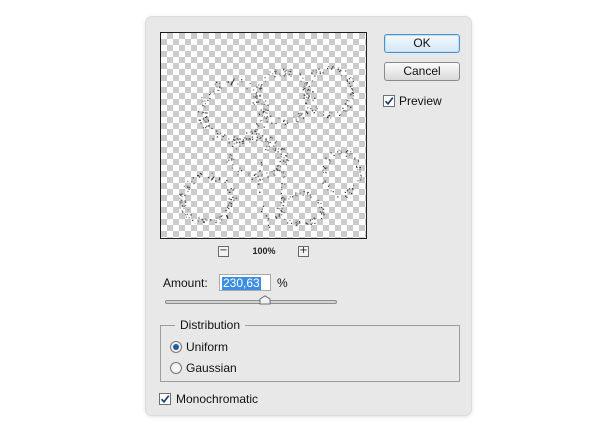 The height and width of the screenshot is (438, 600). I want to click on cancel-button: Cancel, so click(422, 71).